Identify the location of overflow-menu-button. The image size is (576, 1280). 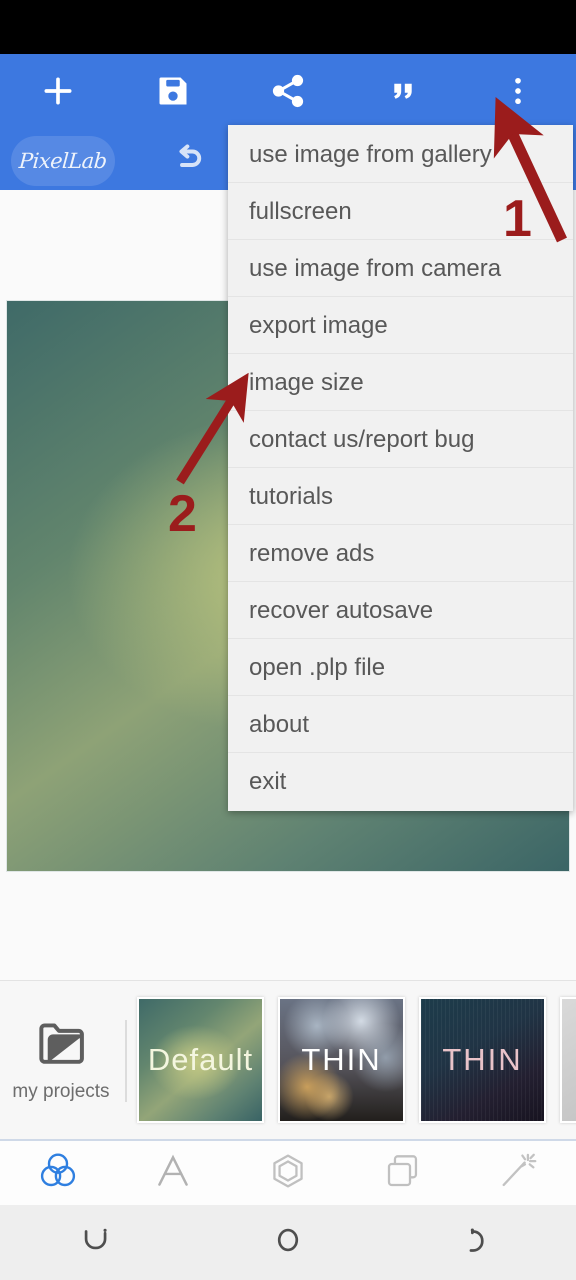
(518, 93).